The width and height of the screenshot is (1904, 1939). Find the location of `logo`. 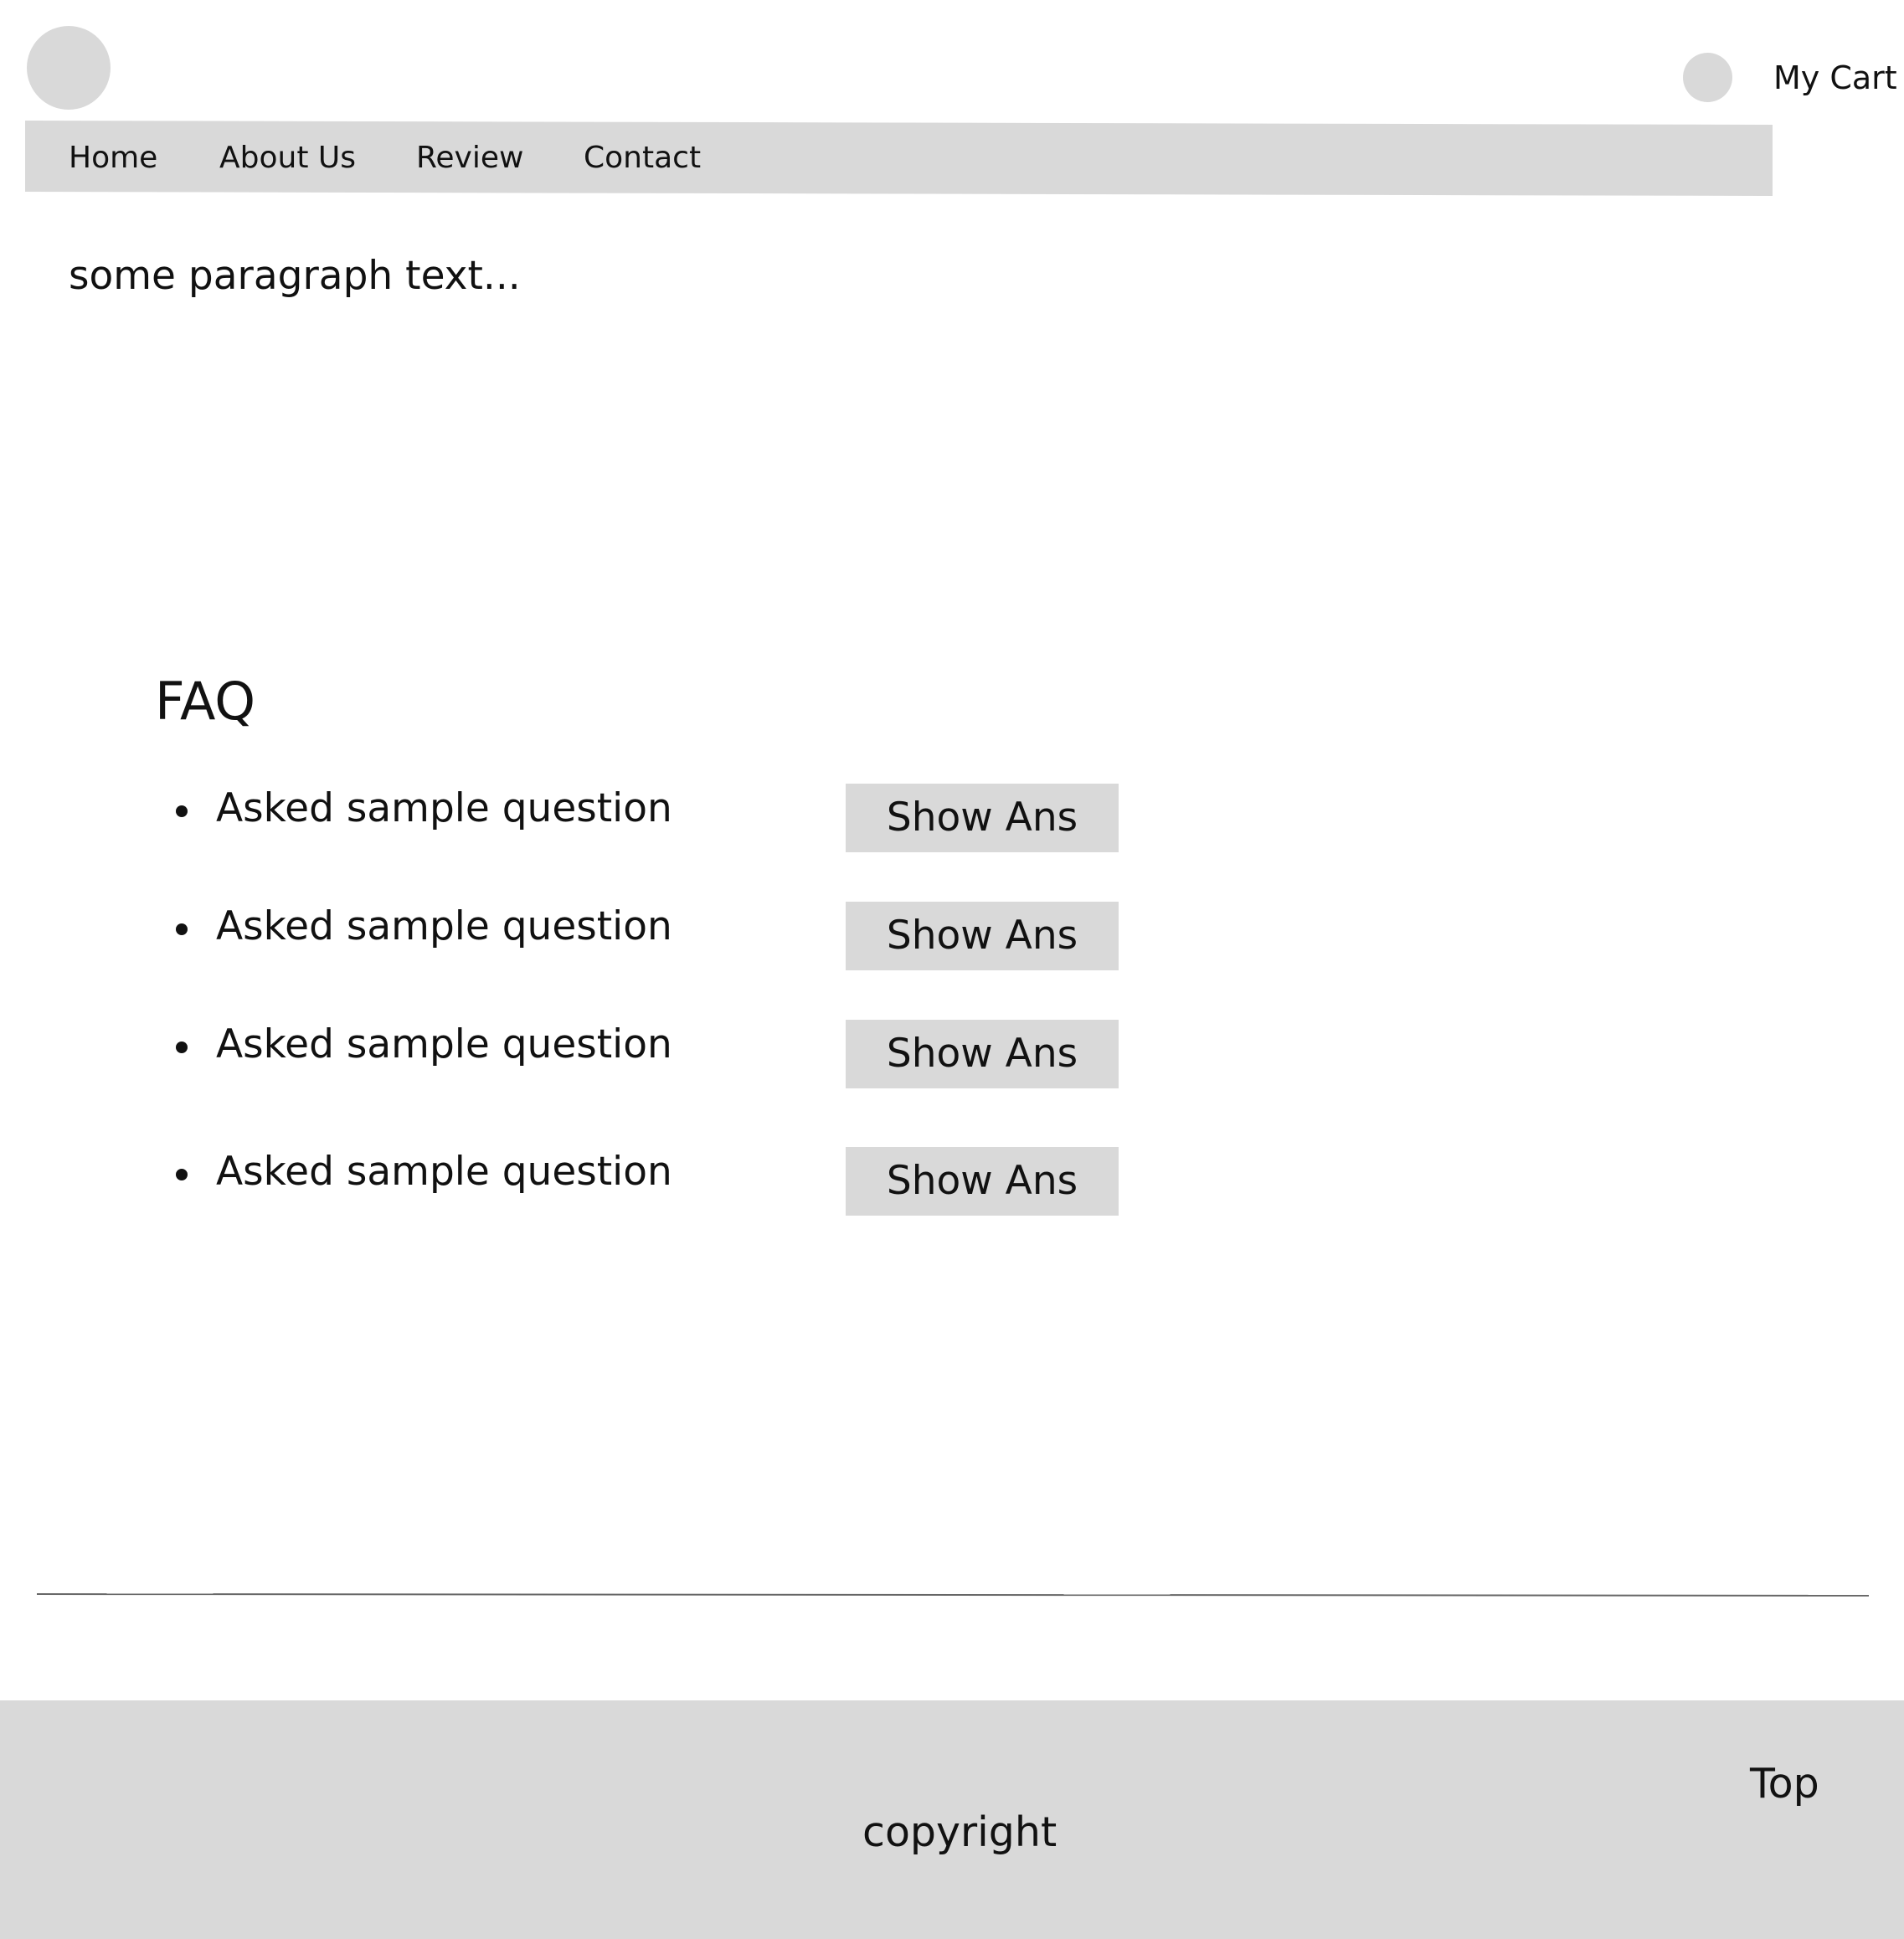

logo is located at coordinates (69, 68).